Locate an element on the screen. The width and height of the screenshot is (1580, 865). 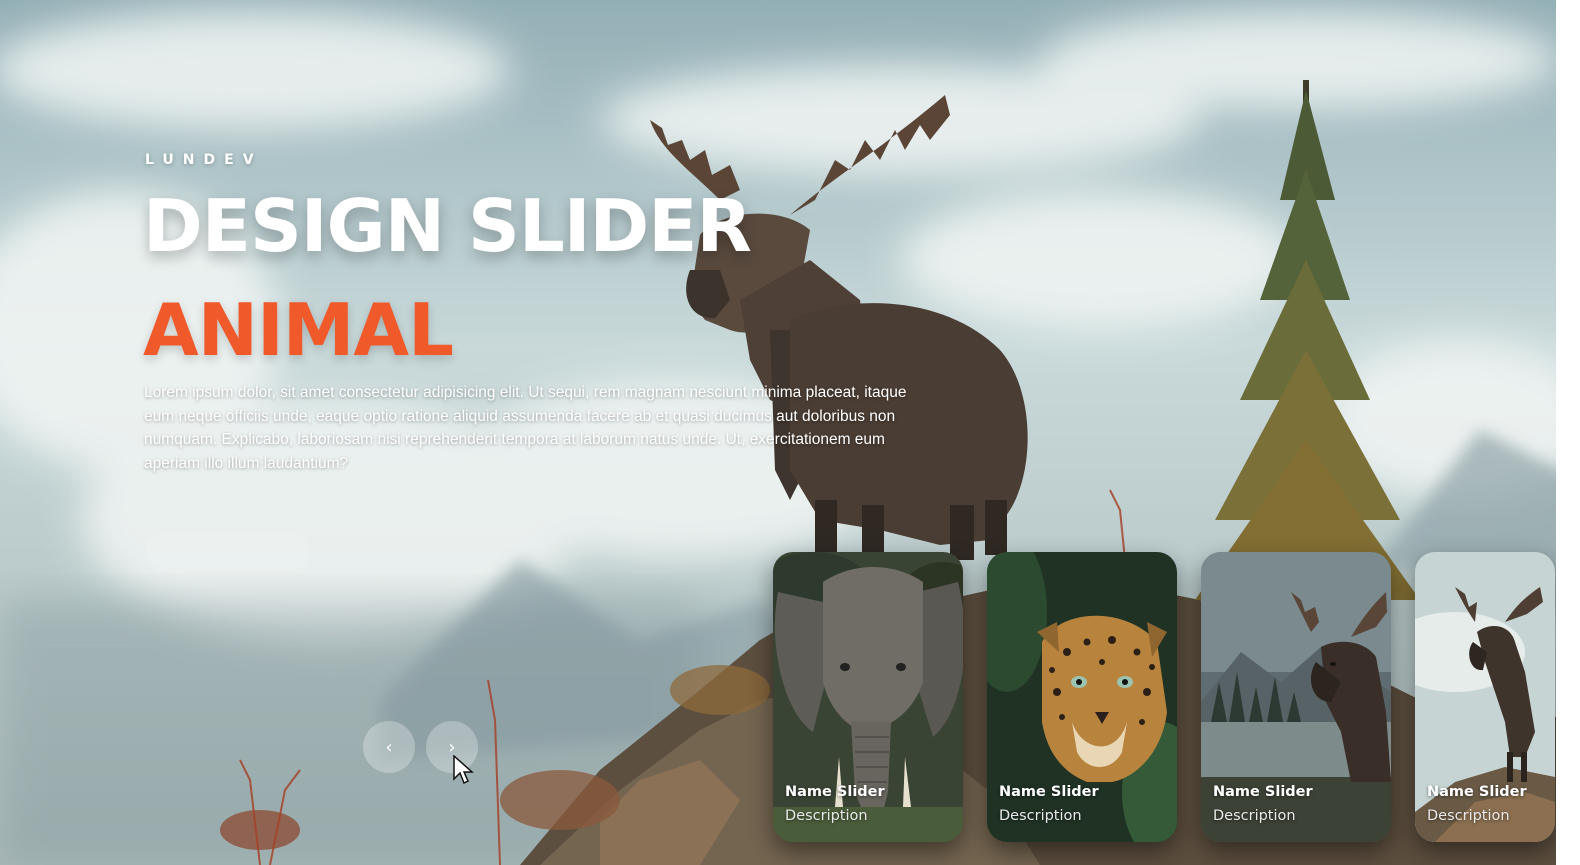
chevron-left-icon: ‹ is located at coordinates (389, 747).